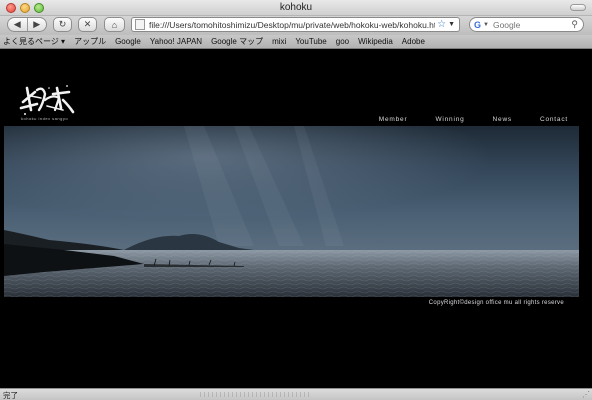 The height and width of the screenshot is (400, 592). Describe the element at coordinates (554, 119) in the screenshot. I see `nav-link-contact: Contact` at that location.